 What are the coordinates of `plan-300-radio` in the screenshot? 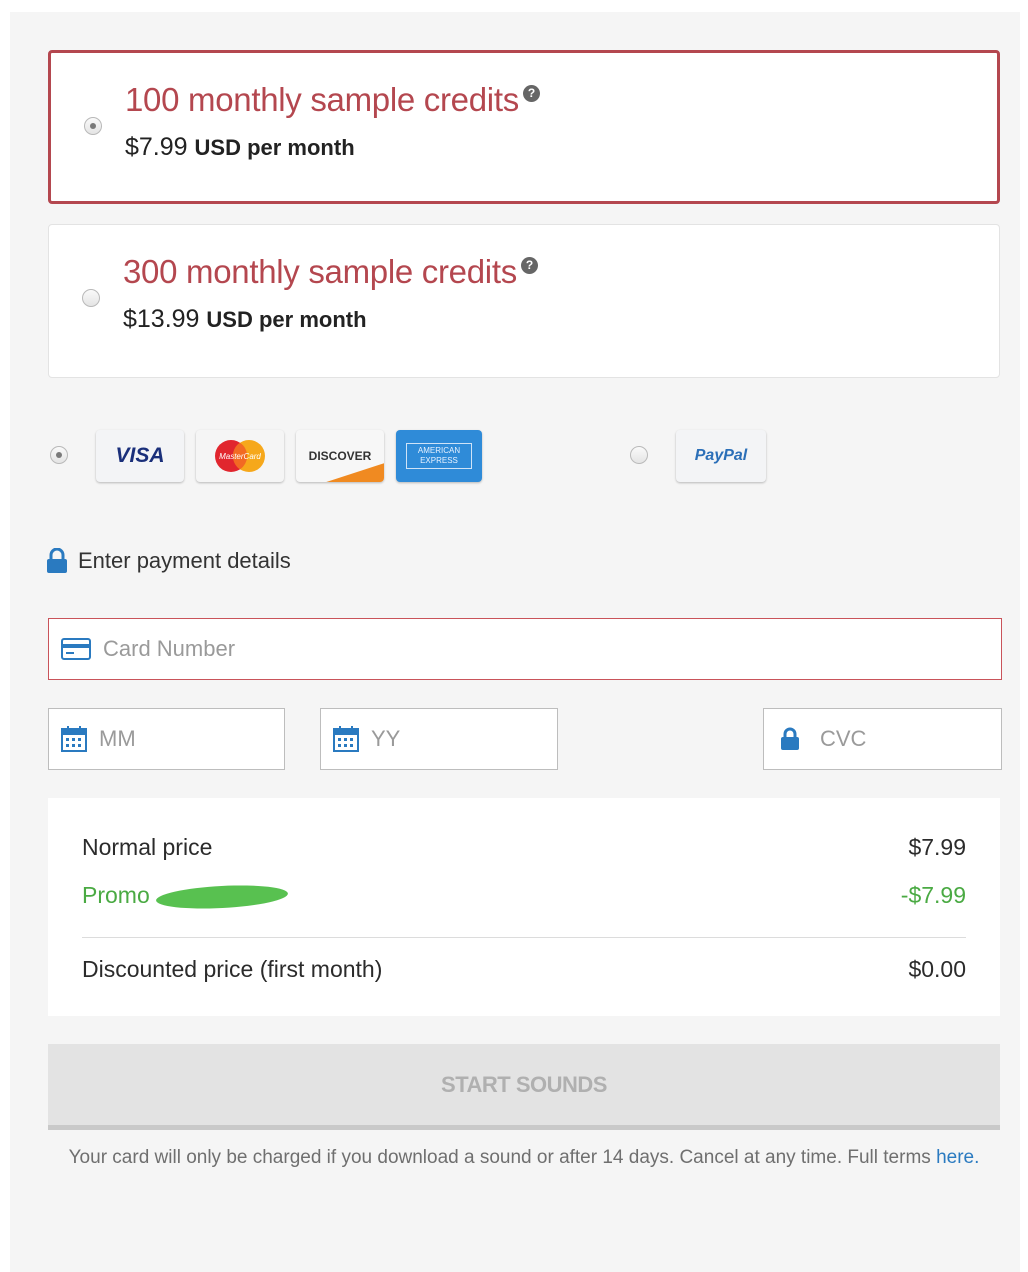 It's located at (91, 298).